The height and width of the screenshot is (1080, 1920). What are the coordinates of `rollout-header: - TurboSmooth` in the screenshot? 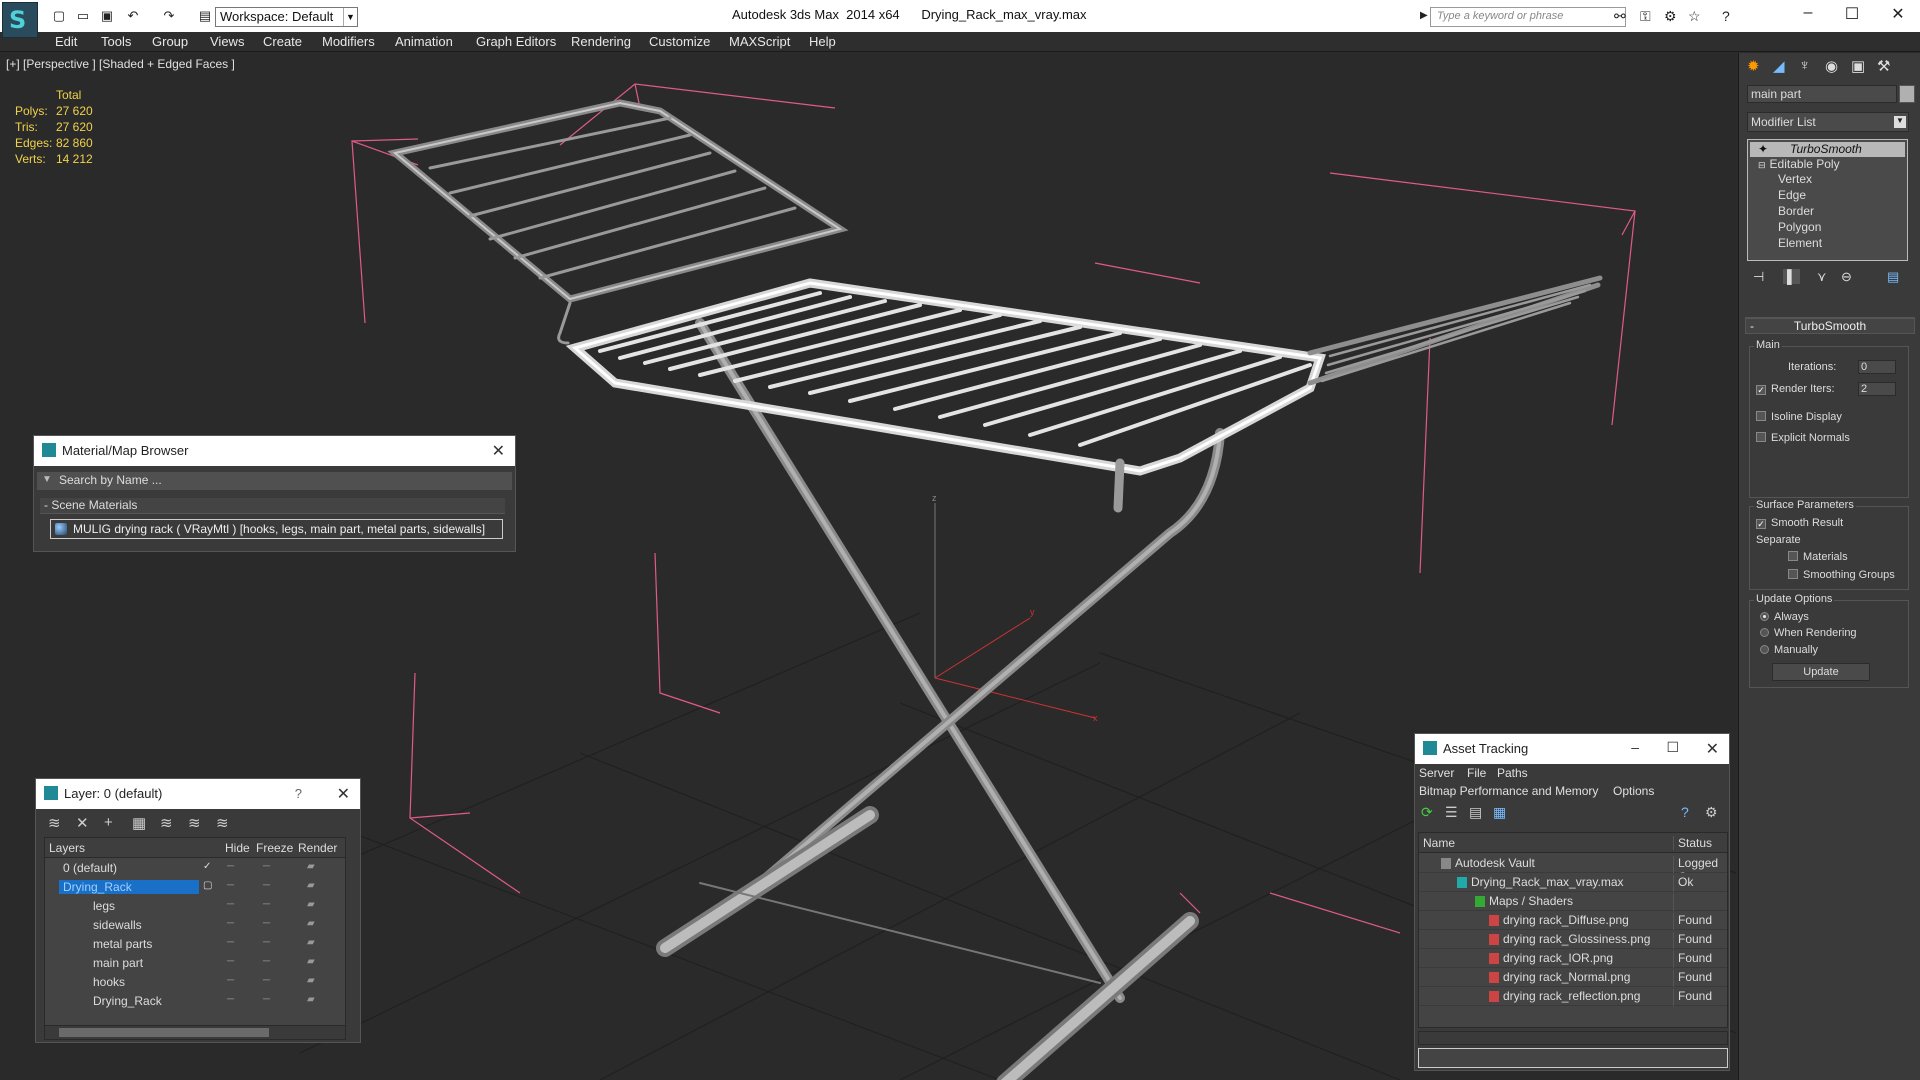 It's located at (1830, 326).